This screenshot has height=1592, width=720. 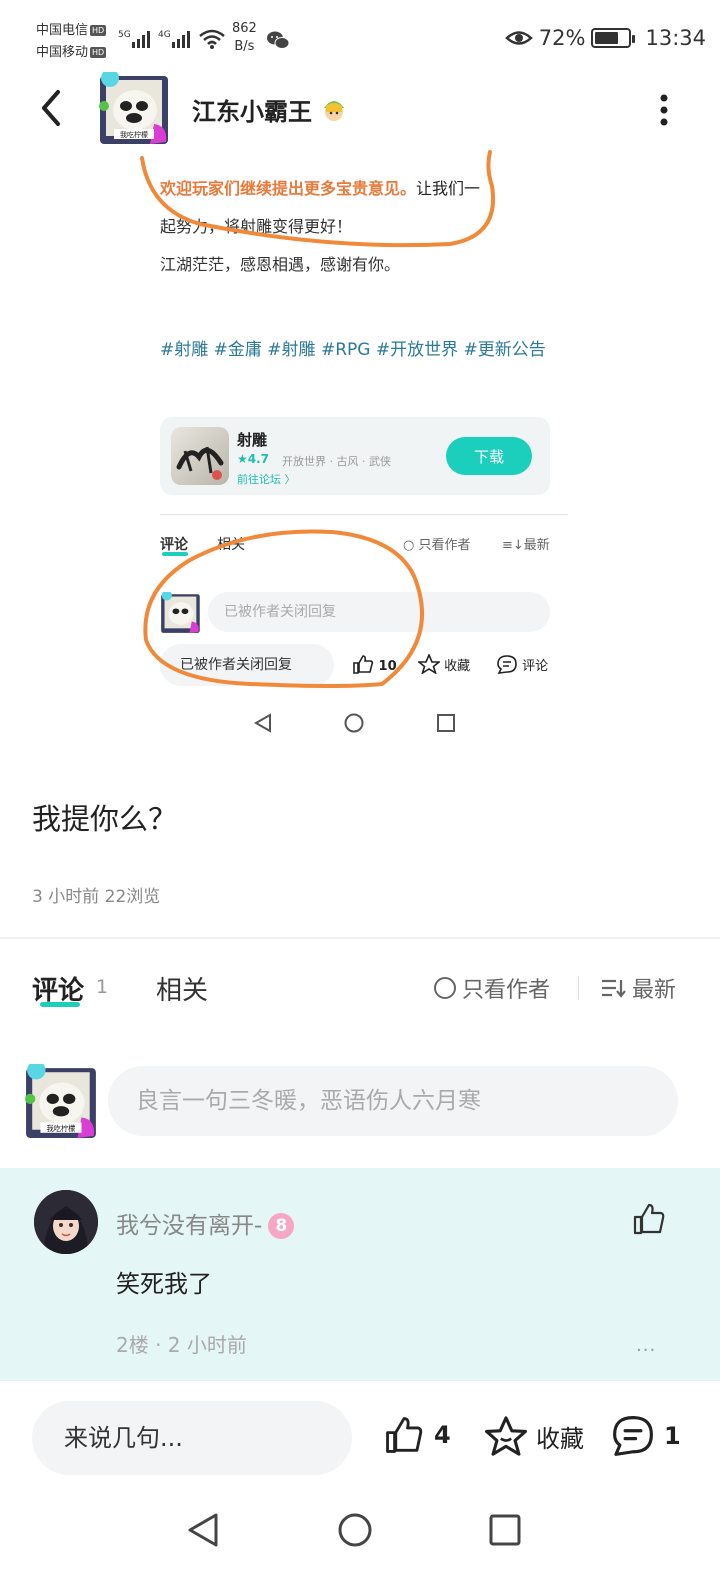 I want to click on game-genres: 开放世界 · 古风 · 武侠, so click(x=336, y=461).